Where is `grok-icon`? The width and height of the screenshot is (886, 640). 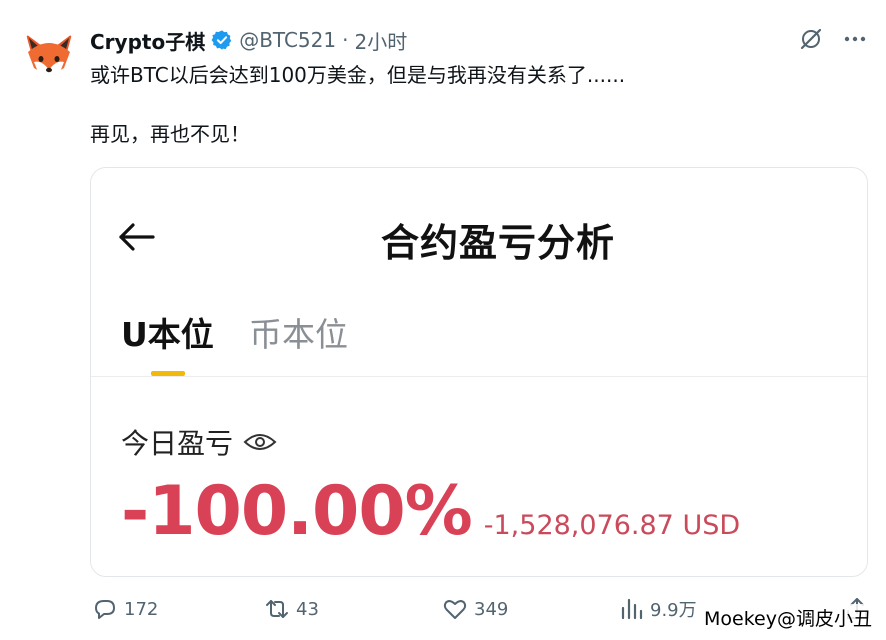
grok-icon is located at coordinates (811, 39).